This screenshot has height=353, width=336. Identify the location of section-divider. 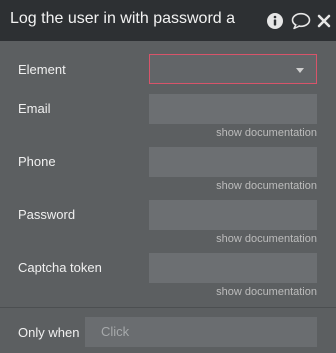
(168, 307).